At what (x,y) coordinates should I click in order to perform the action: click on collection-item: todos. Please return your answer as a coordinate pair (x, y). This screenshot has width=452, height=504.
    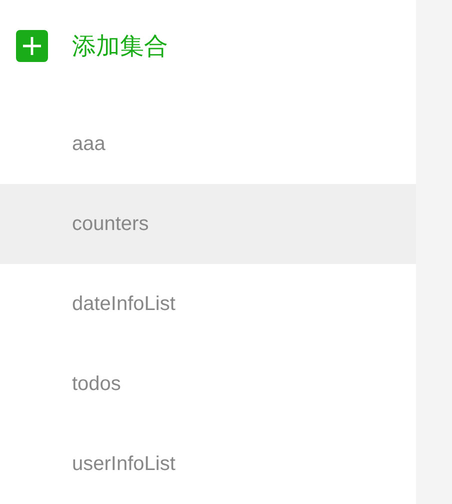
    Looking at the image, I should click on (208, 384).